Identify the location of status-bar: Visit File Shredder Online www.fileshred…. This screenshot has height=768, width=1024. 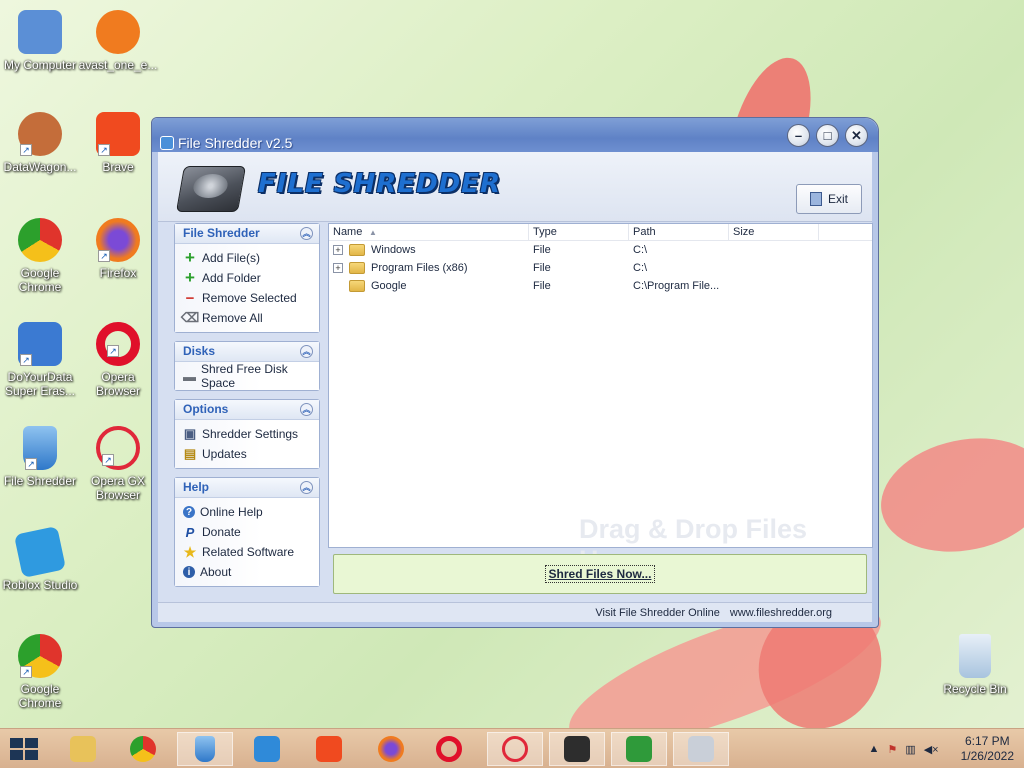
(515, 612).